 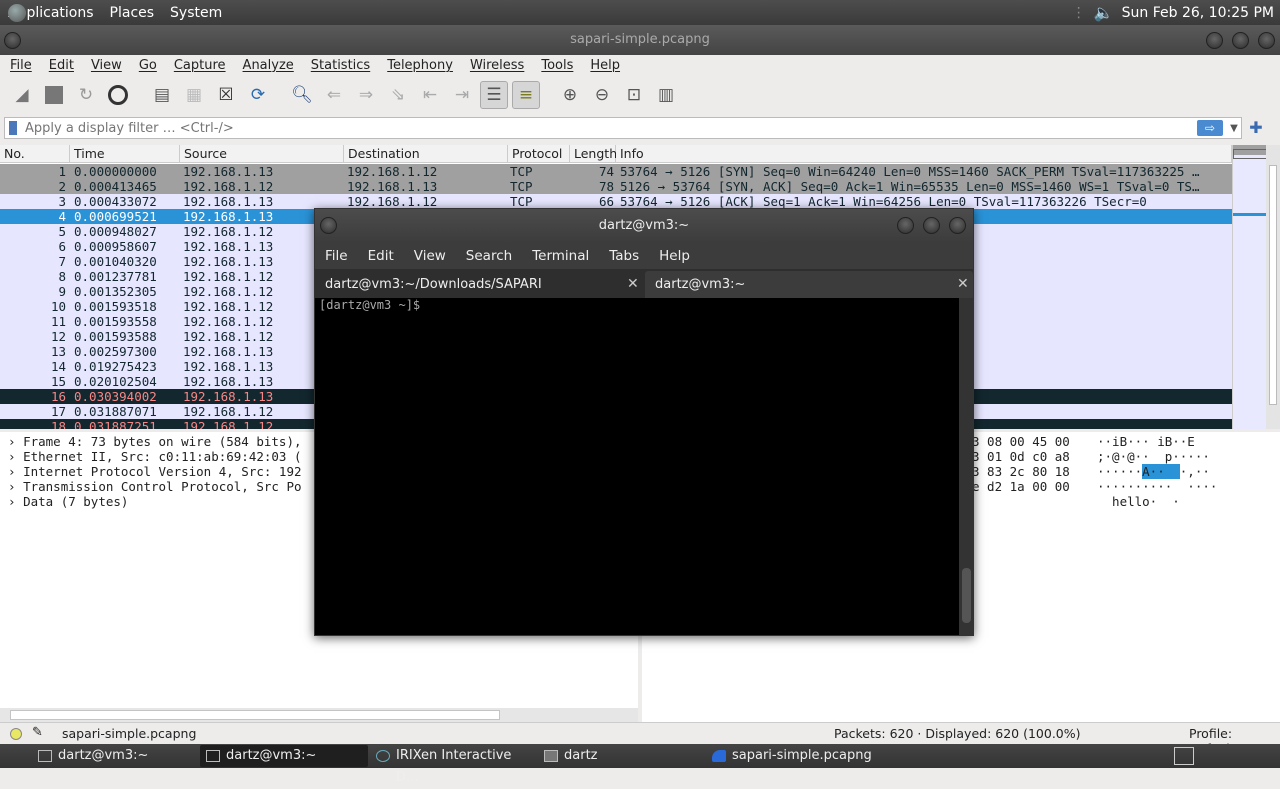 What do you see at coordinates (1153, 471) in the screenshot?
I see `ascii-row: ······A·· ·,··` at bounding box center [1153, 471].